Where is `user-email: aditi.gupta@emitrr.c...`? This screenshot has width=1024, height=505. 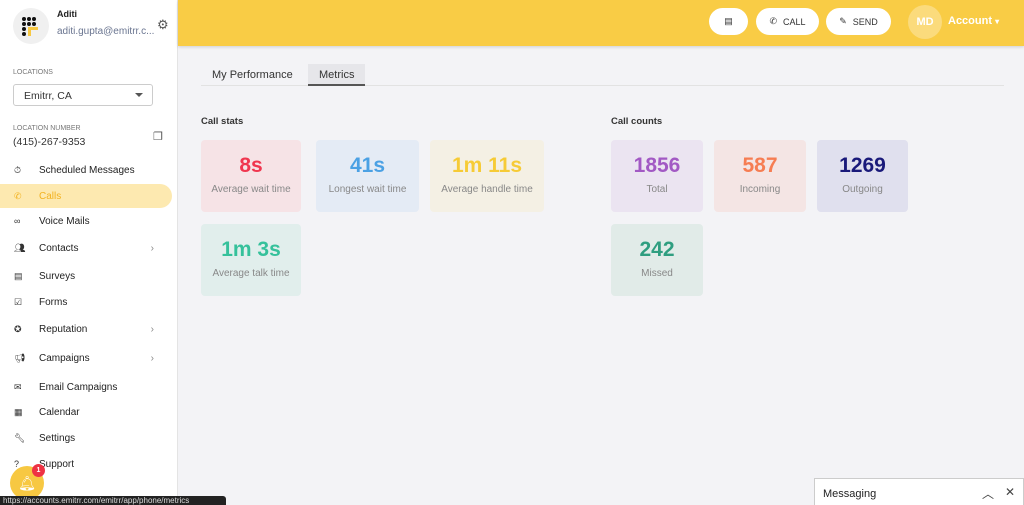 user-email: aditi.gupta@emitrr.c... is located at coordinates (106, 31).